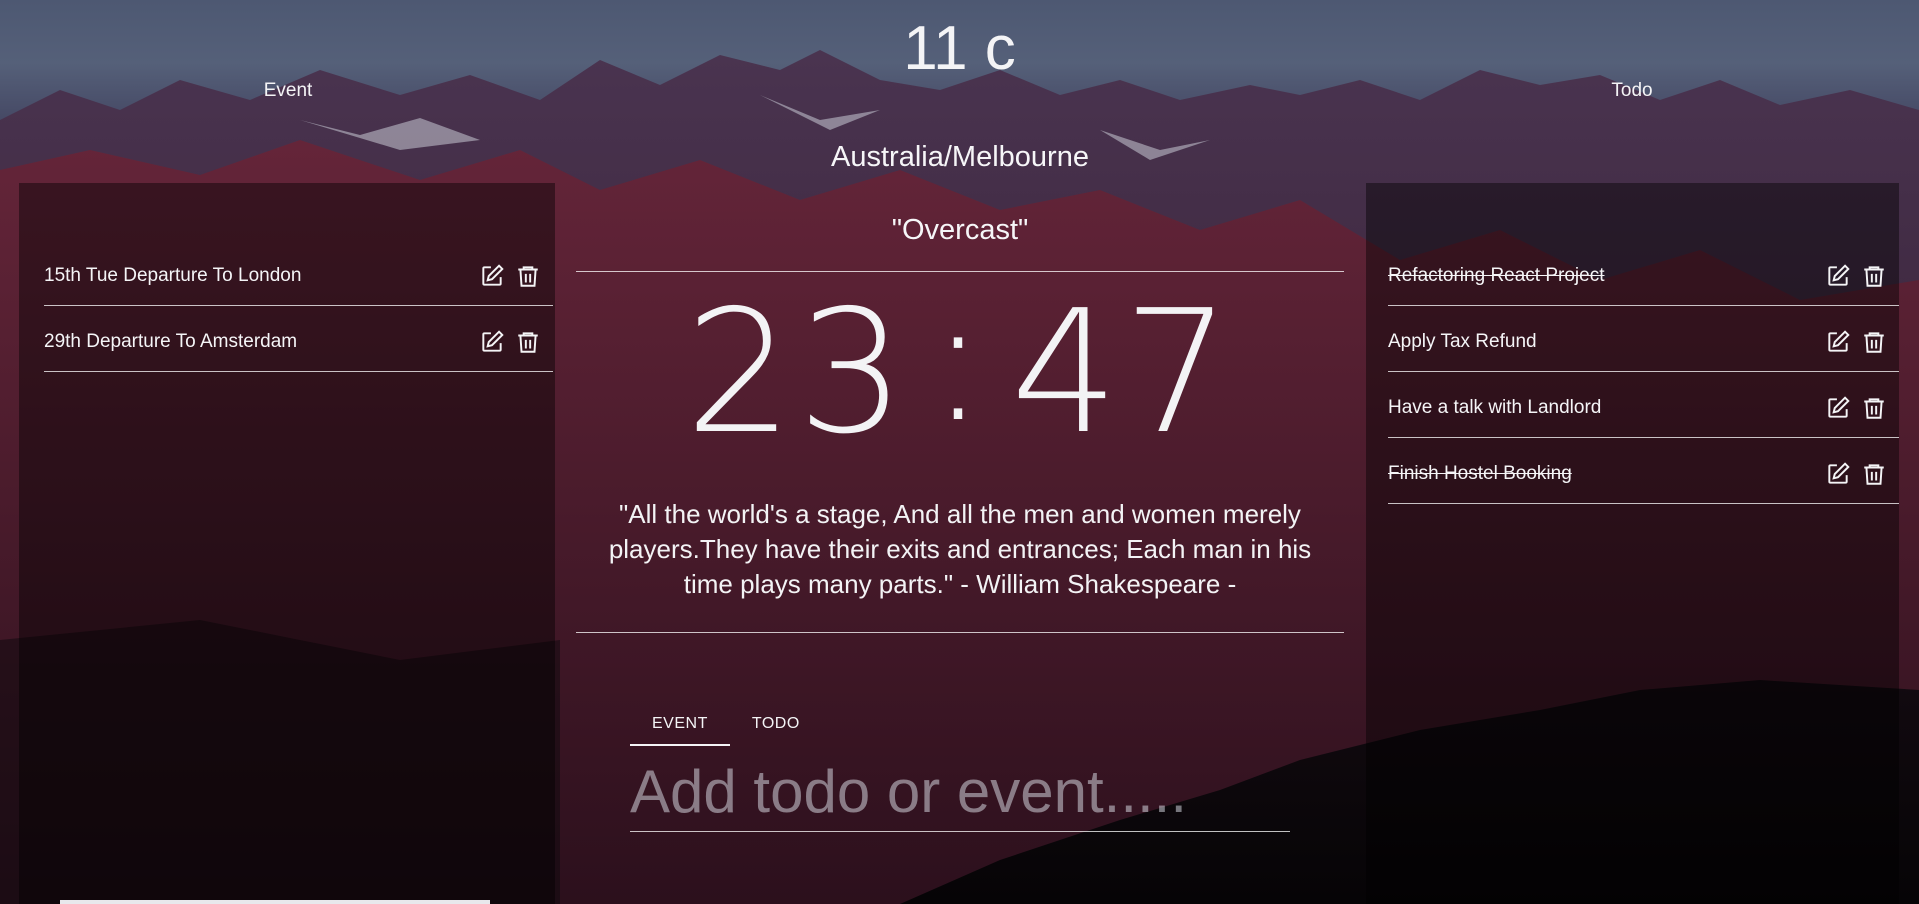 The width and height of the screenshot is (1919, 904). What do you see at coordinates (1496, 276) in the screenshot?
I see `todo-item-text: Refactoring React Project` at bounding box center [1496, 276].